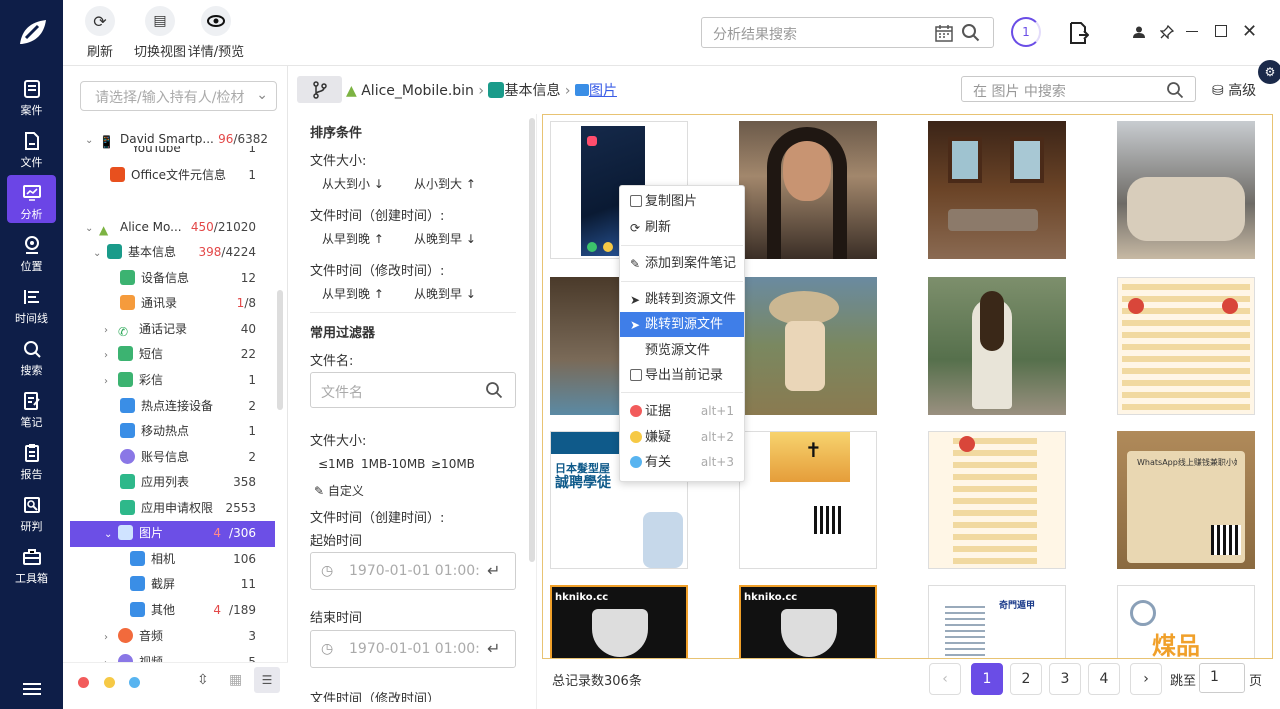 The width and height of the screenshot is (1280, 709). What do you see at coordinates (808, 621) in the screenshot?
I see `thumbnail-hkniko-2: hkniko.cc` at bounding box center [808, 621].